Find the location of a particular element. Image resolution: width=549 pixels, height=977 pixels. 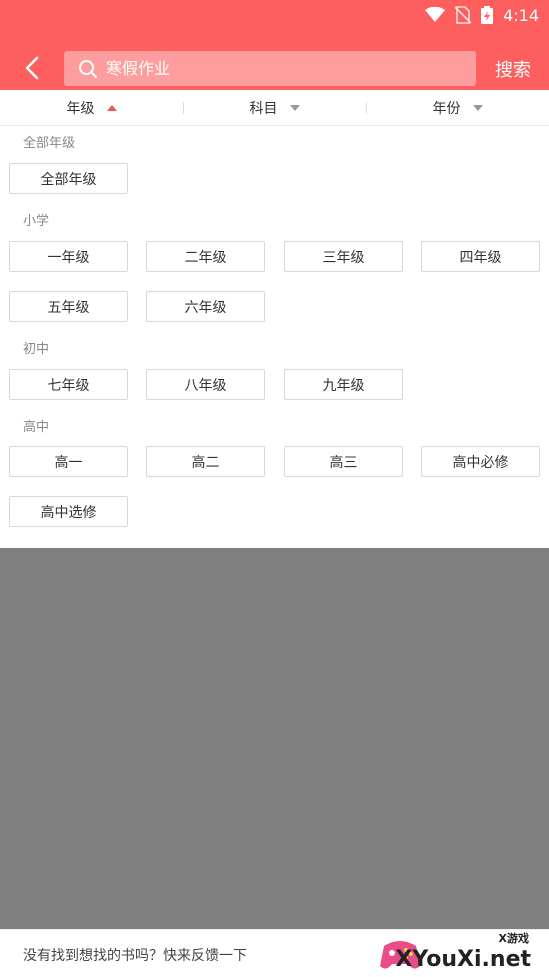

status-icons: 4:14 is located at coordinates (482, 15).